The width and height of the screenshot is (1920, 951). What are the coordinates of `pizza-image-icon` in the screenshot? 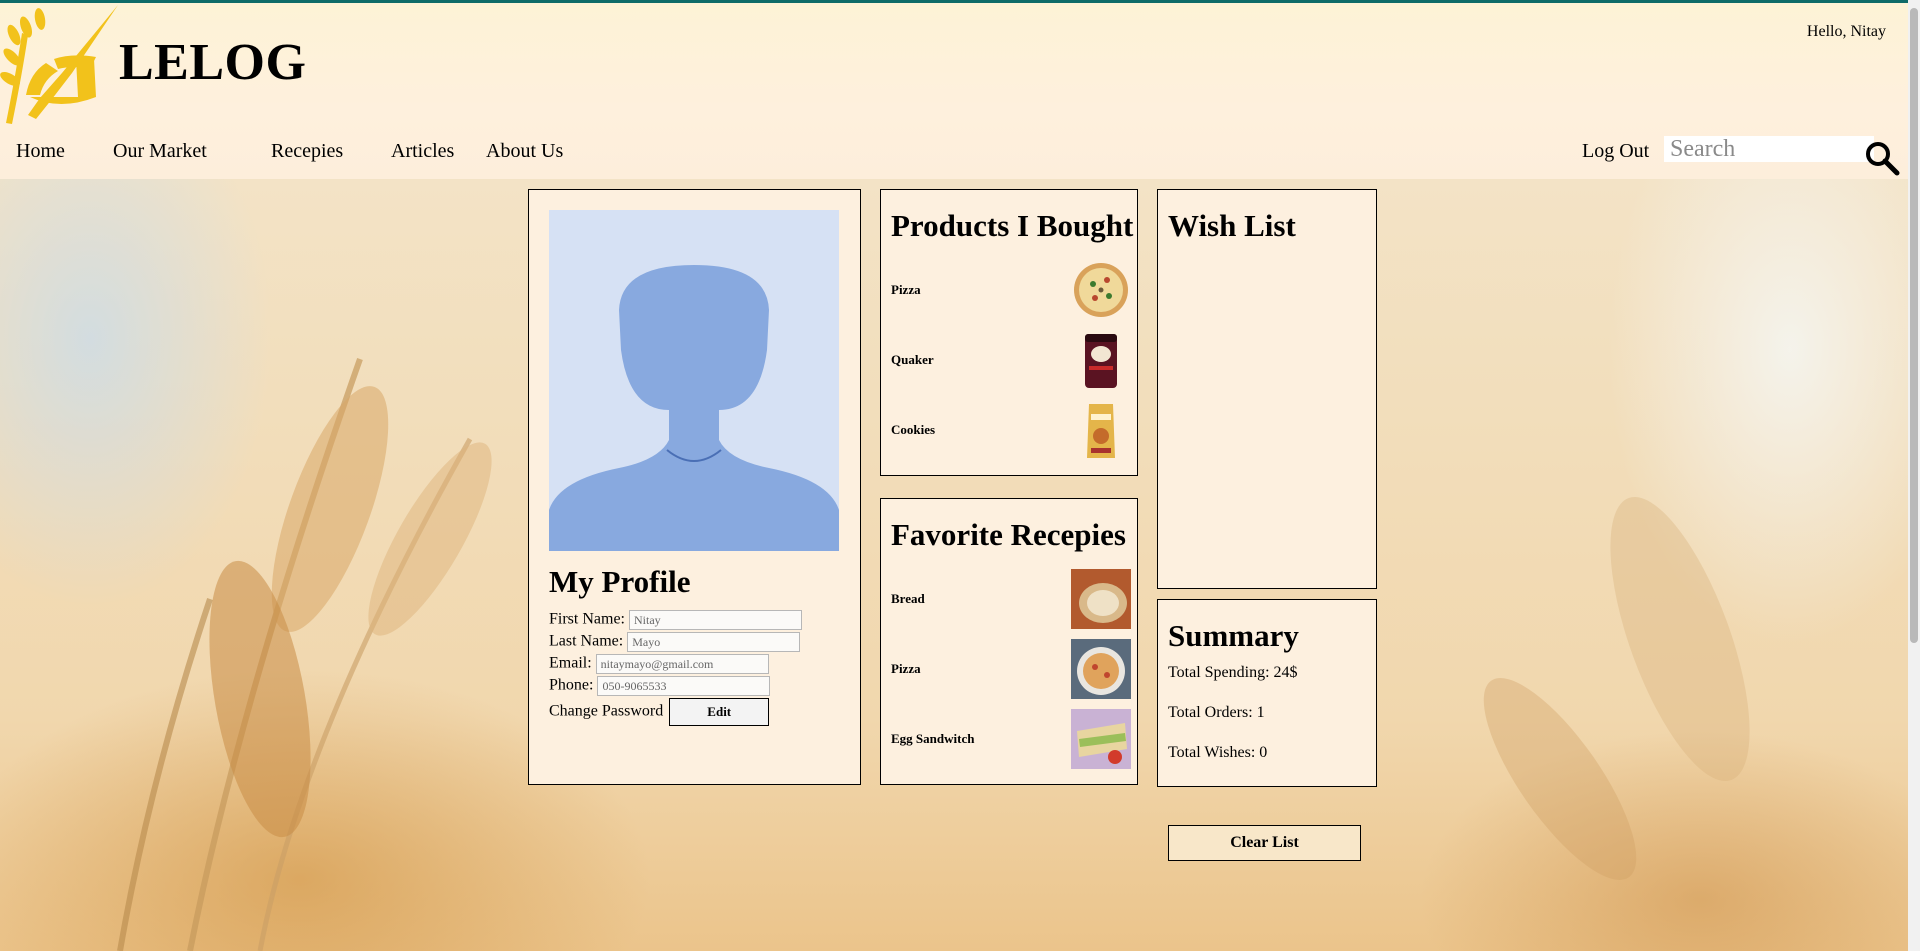 It's located at (1101, 290).